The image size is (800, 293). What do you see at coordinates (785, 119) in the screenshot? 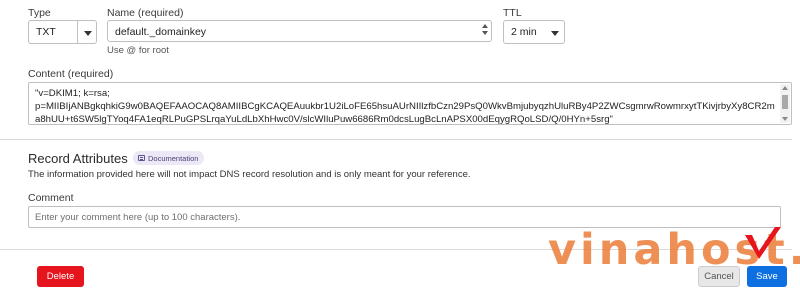
I see `scroll-down-icon` at bounding box center [785, 119].